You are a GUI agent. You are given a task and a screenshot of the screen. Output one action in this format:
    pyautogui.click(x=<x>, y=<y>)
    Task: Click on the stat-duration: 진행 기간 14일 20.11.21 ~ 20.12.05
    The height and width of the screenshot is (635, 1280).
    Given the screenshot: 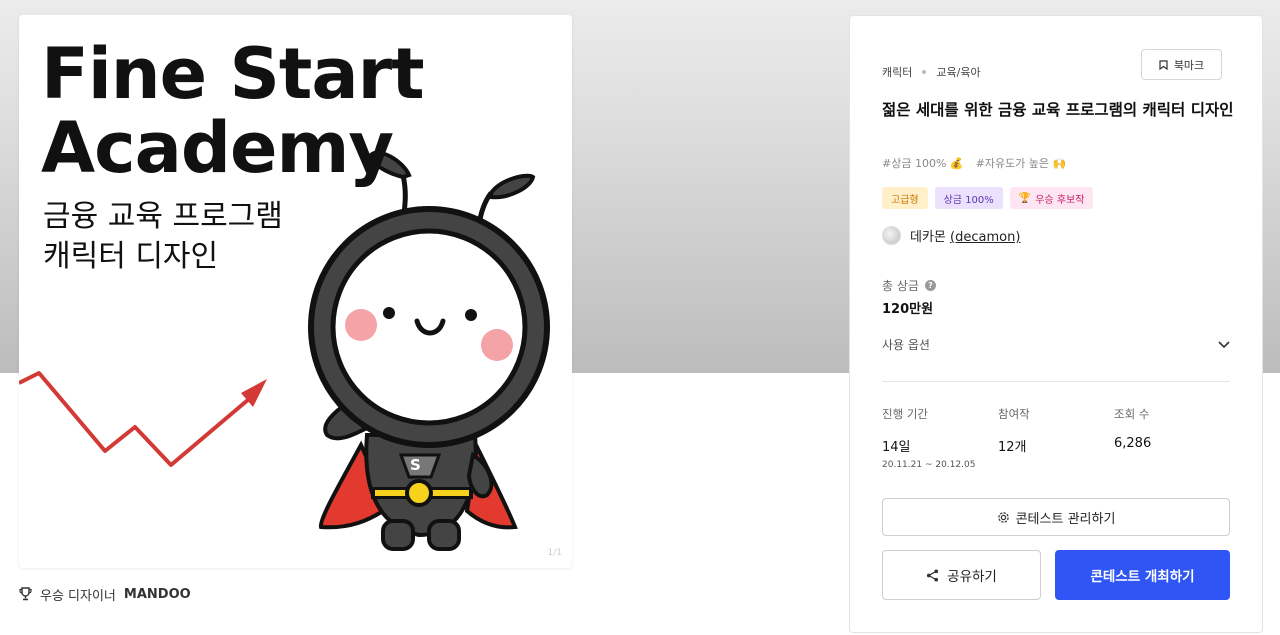 What is the action you would take?
    pyautogui.click(x=929, y=438)
    